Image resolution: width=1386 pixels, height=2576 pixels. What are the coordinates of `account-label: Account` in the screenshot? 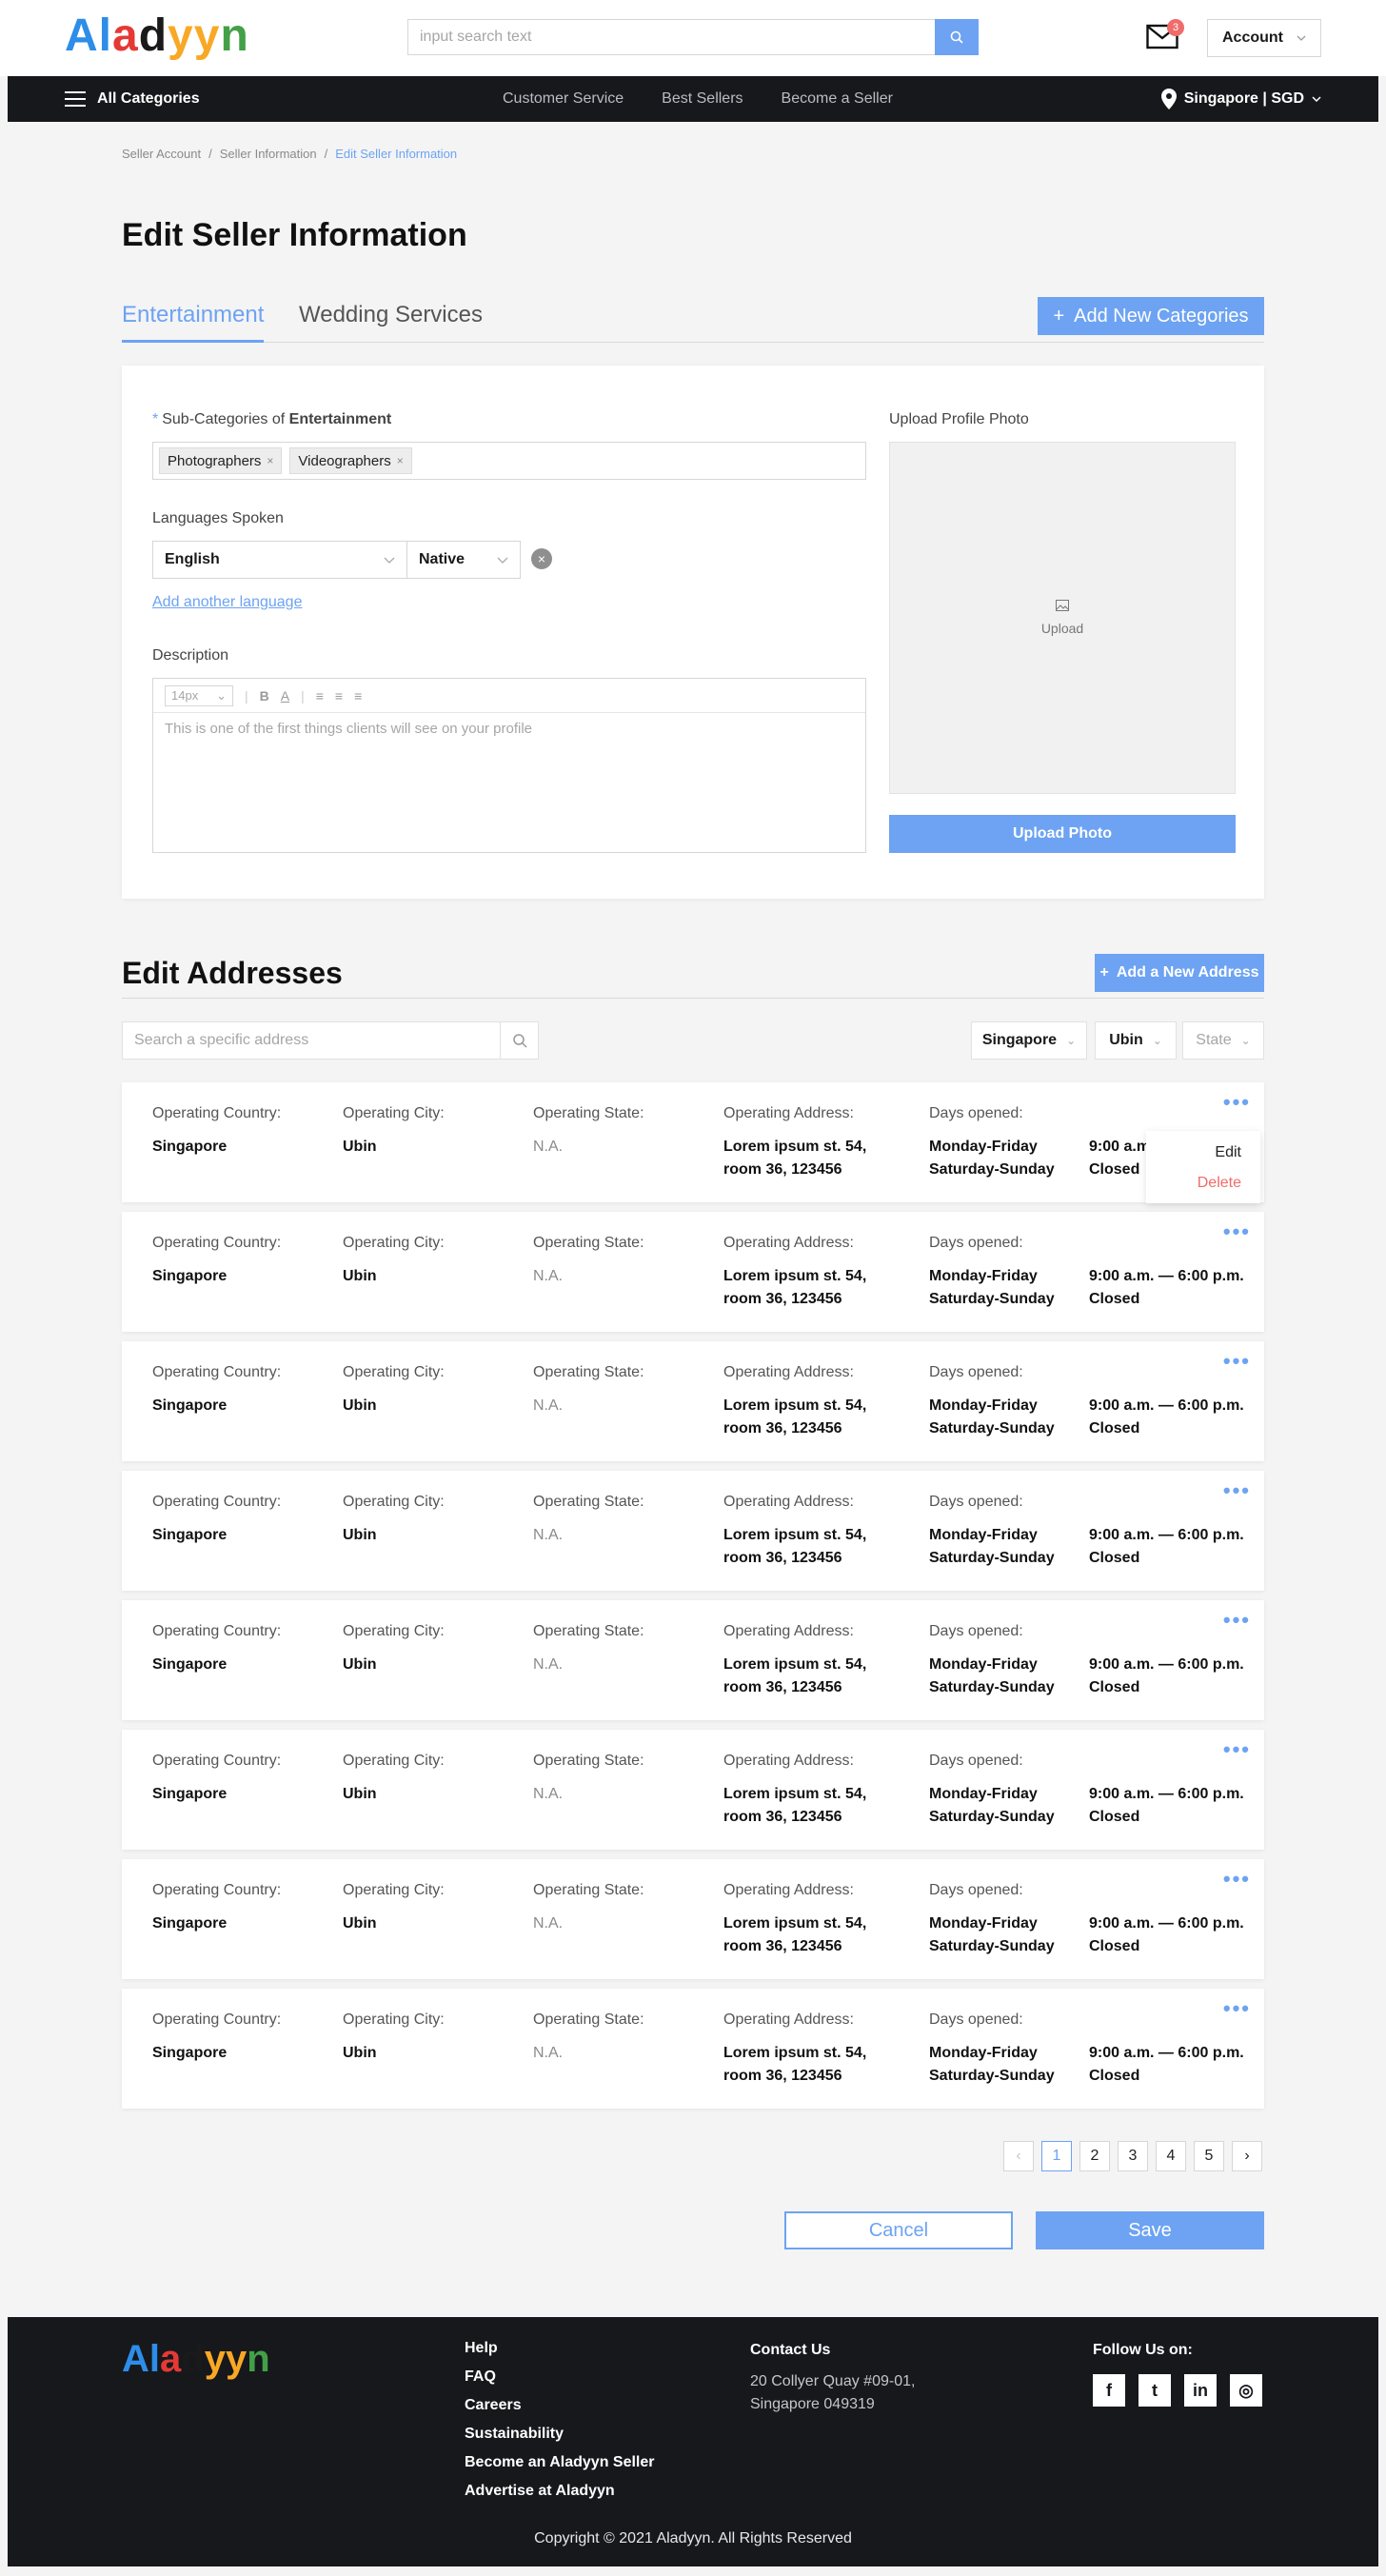 It's located at (1253, 38).